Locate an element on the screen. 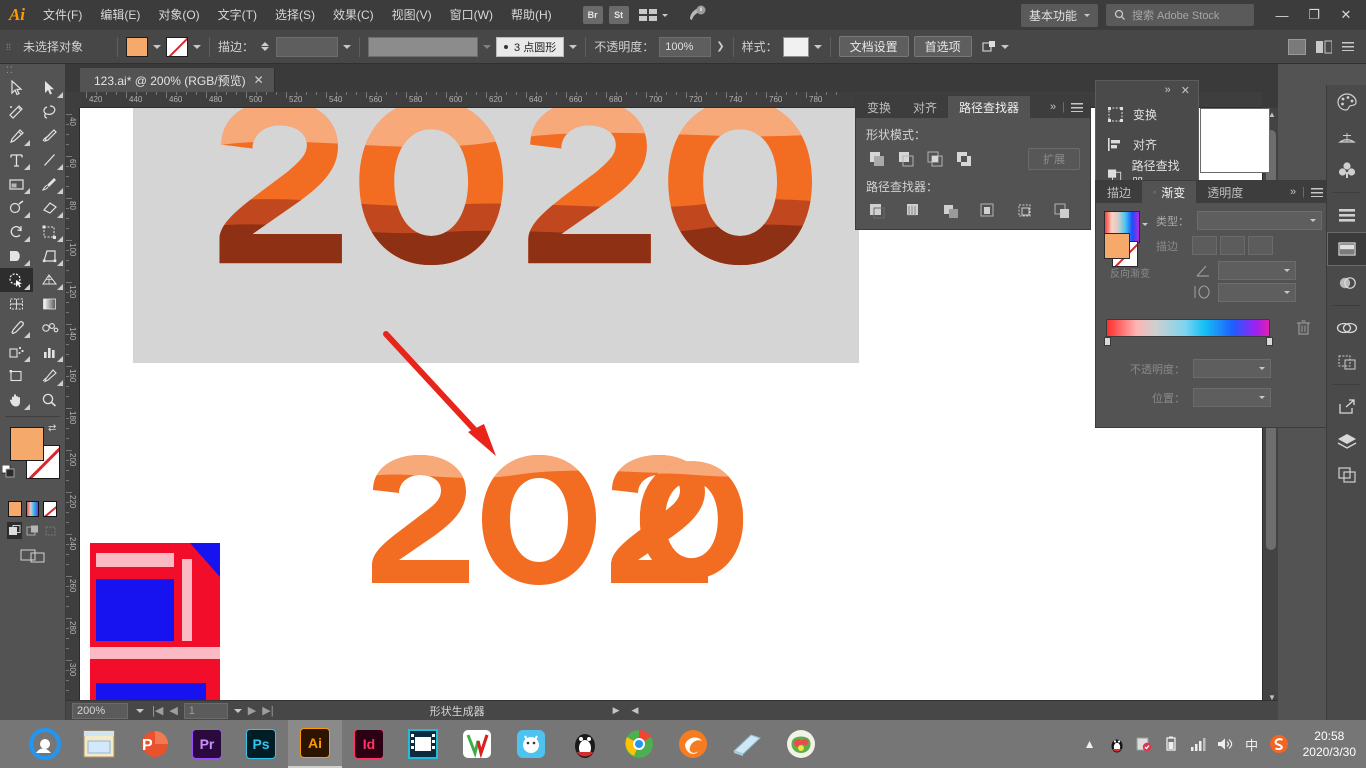 This screenshot has width=1366, height=768. controlbar-handle: ⁞⁞ is located at coordinates (12, 47).